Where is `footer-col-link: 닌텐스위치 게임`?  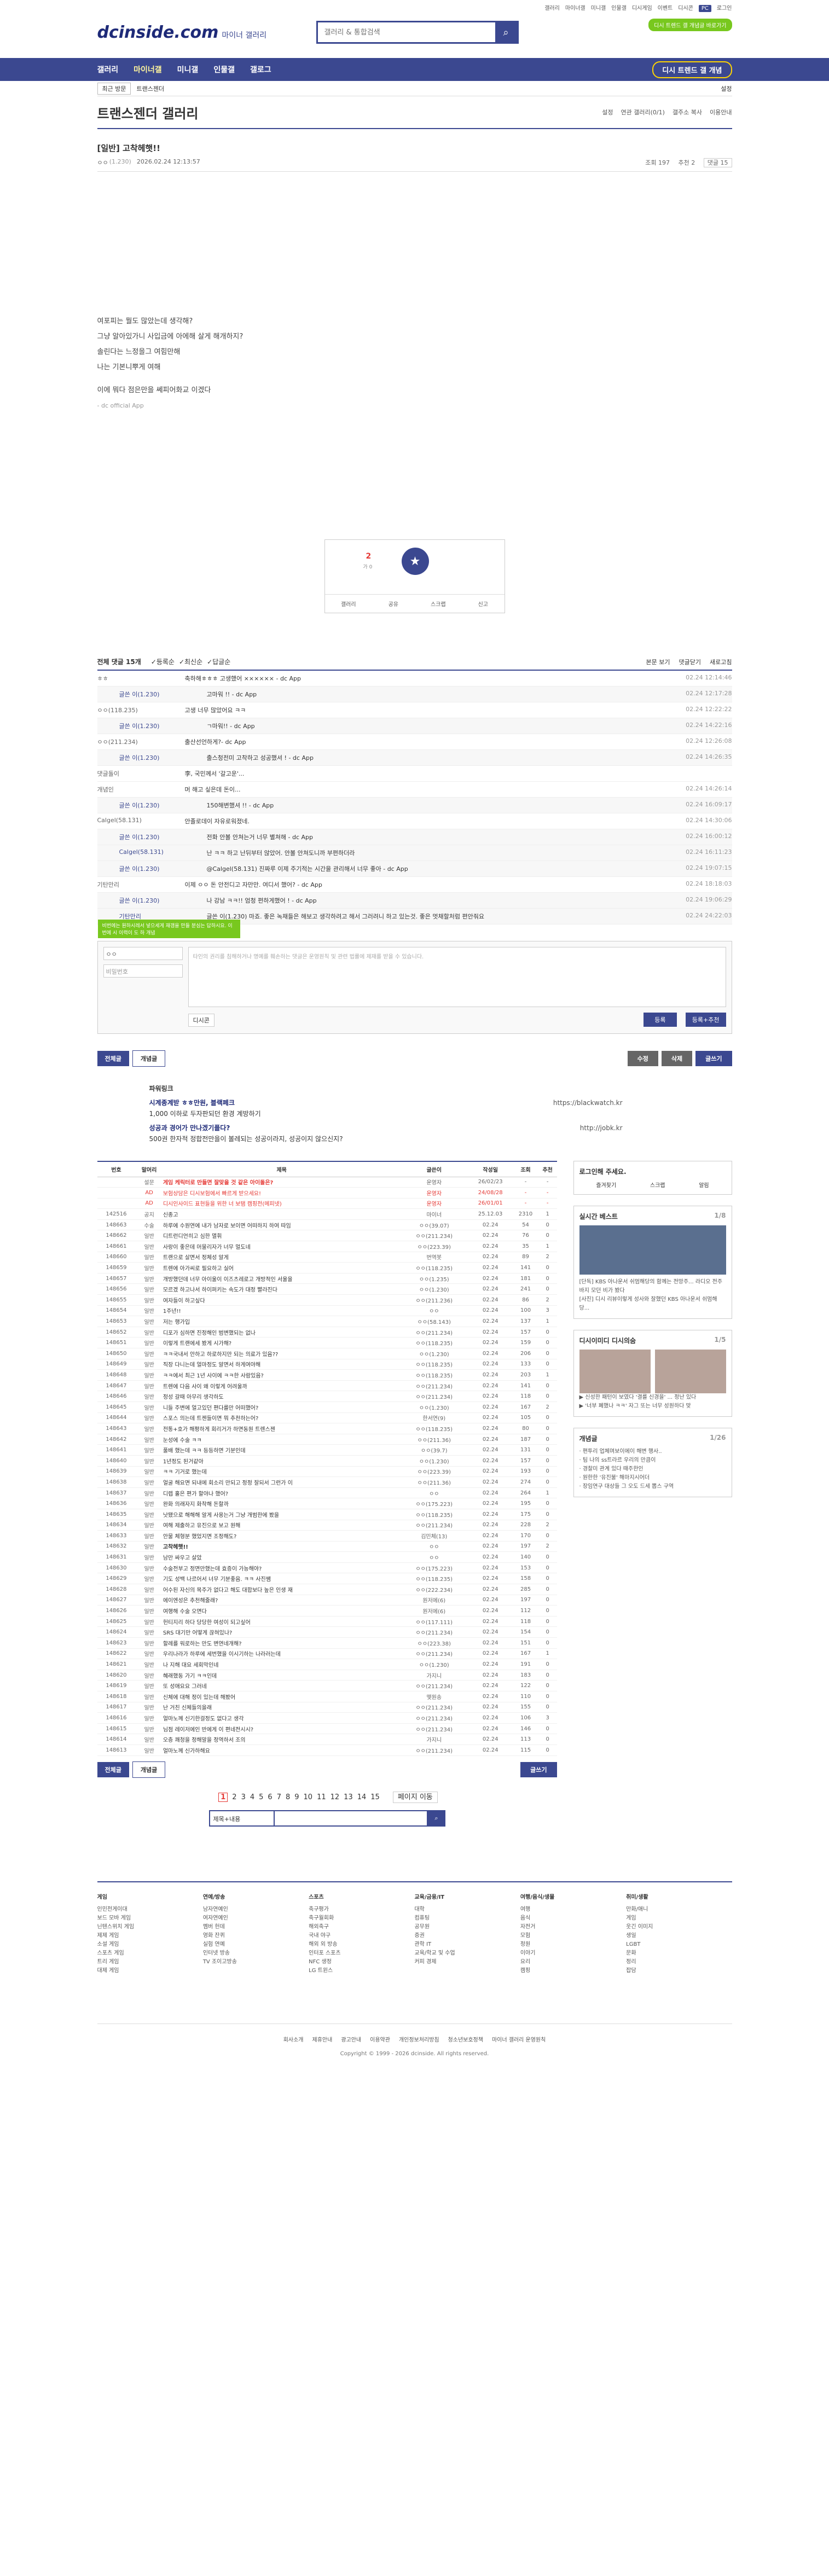 footer-col-link: 닌텐스위치 게임 is located at coordinates (150, 1927).